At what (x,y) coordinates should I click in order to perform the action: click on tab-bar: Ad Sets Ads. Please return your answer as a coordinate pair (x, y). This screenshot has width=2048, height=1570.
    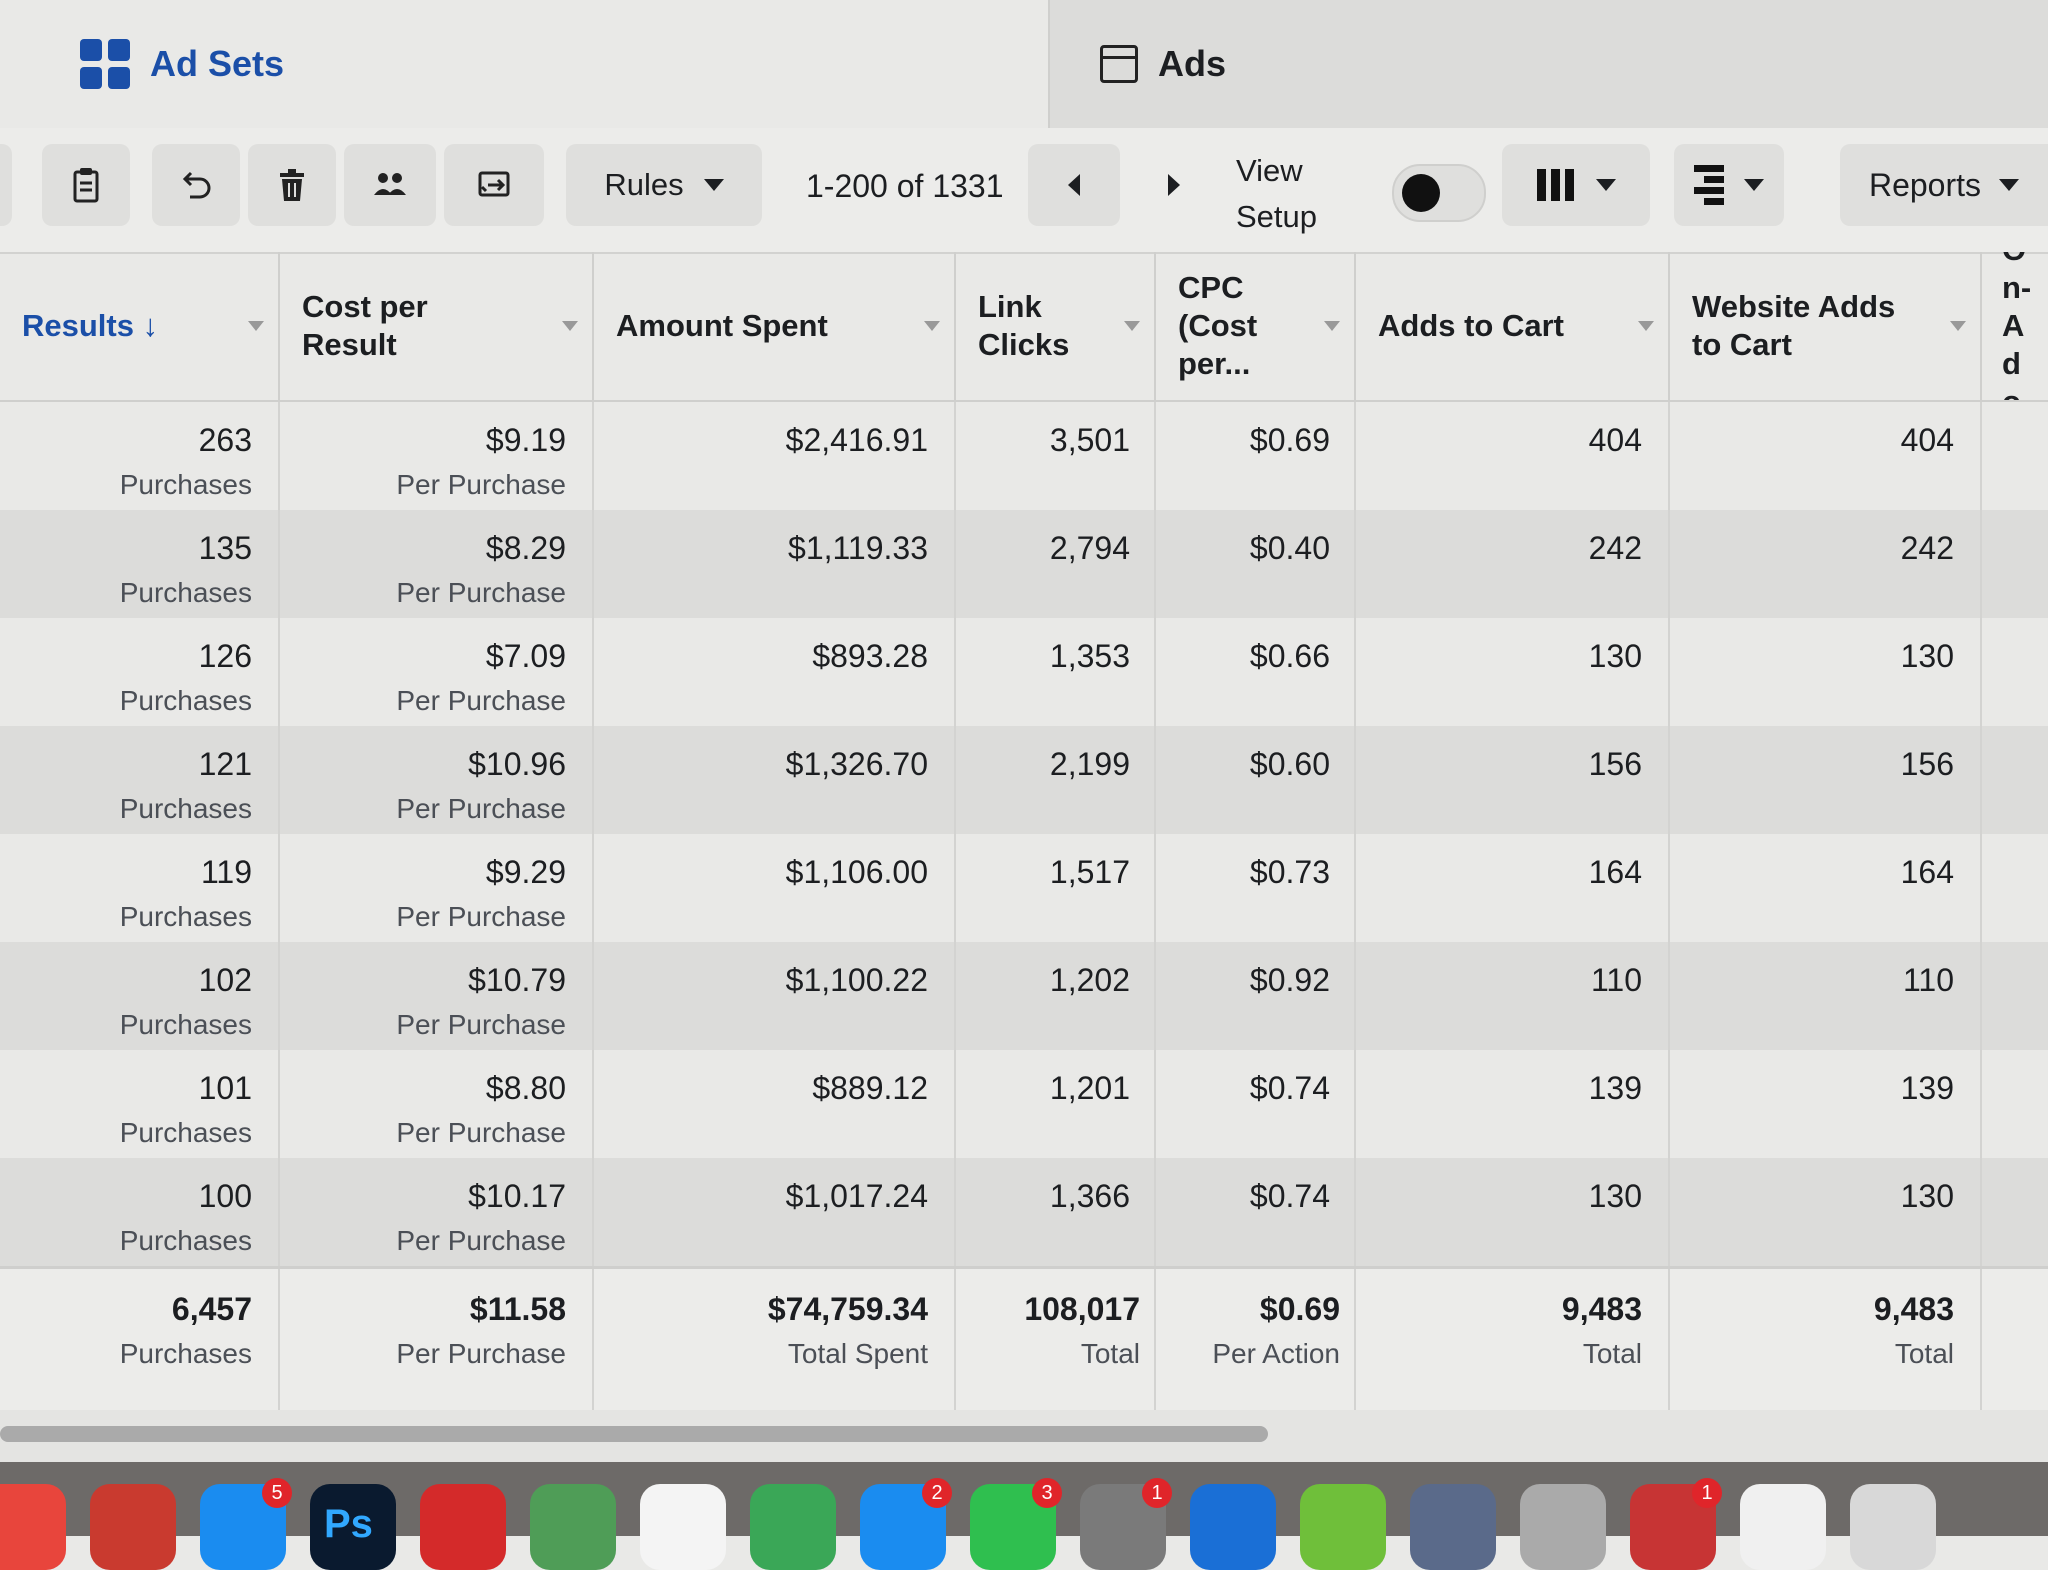
    Looking at the image, I should click on (1024, 64).